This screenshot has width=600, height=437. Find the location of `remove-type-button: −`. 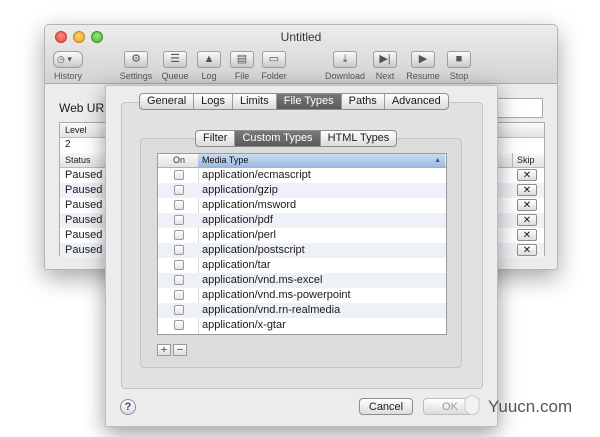

remove-type-button: − is located at coordinates (180, 350).